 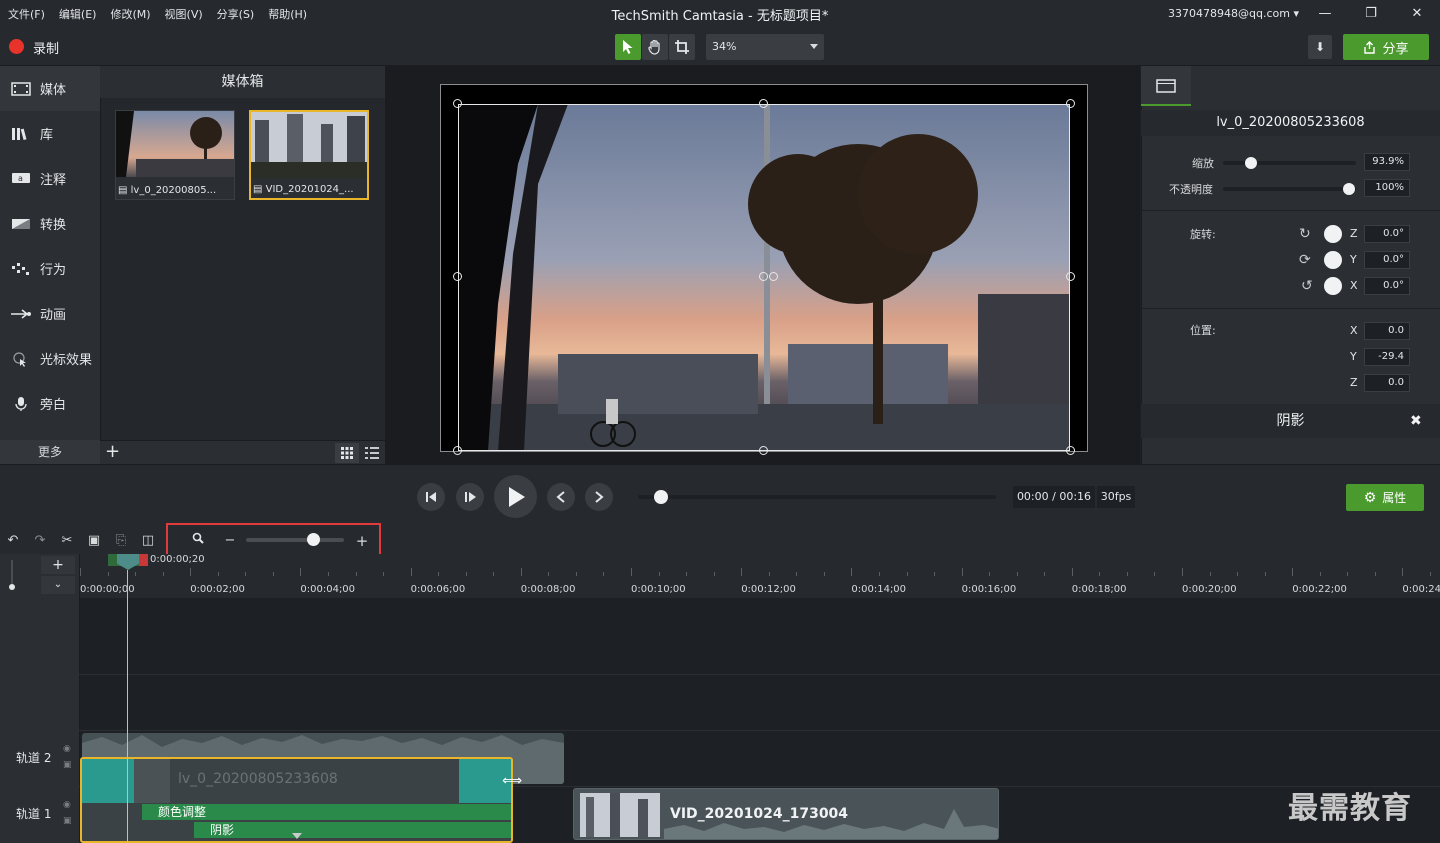 I want to click on search-icon, so click(x=198, y=541).